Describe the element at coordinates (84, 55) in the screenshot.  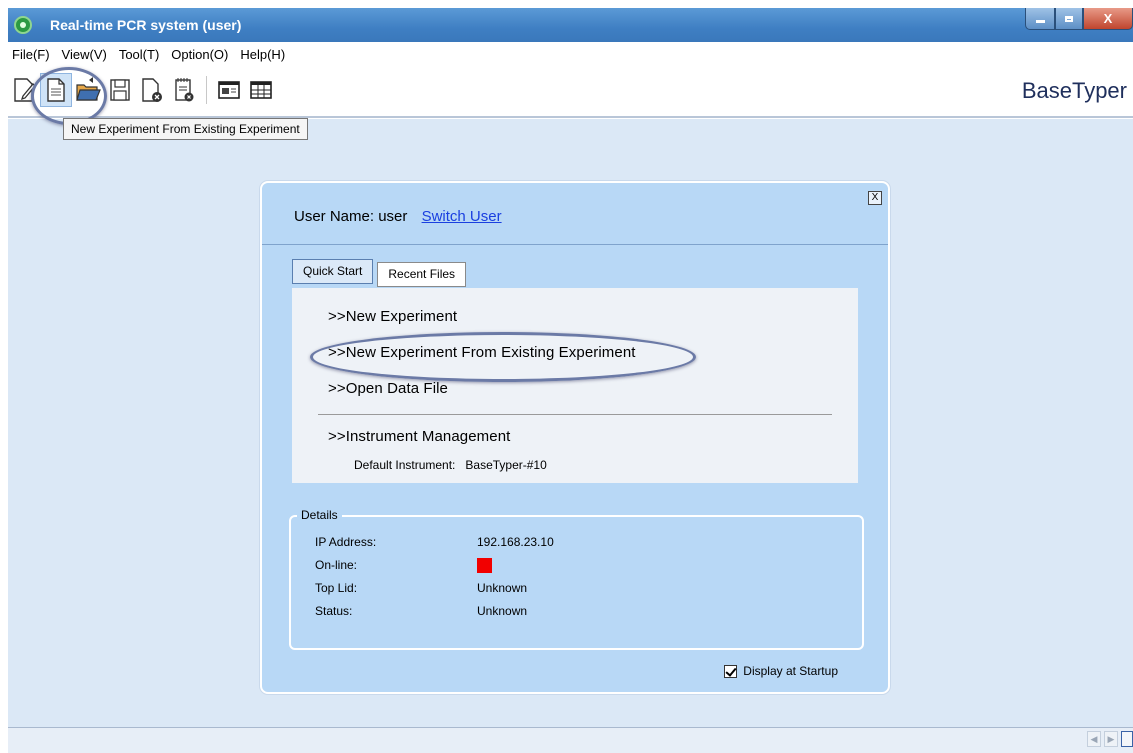
I see `menu-view: View(V)` at that location.